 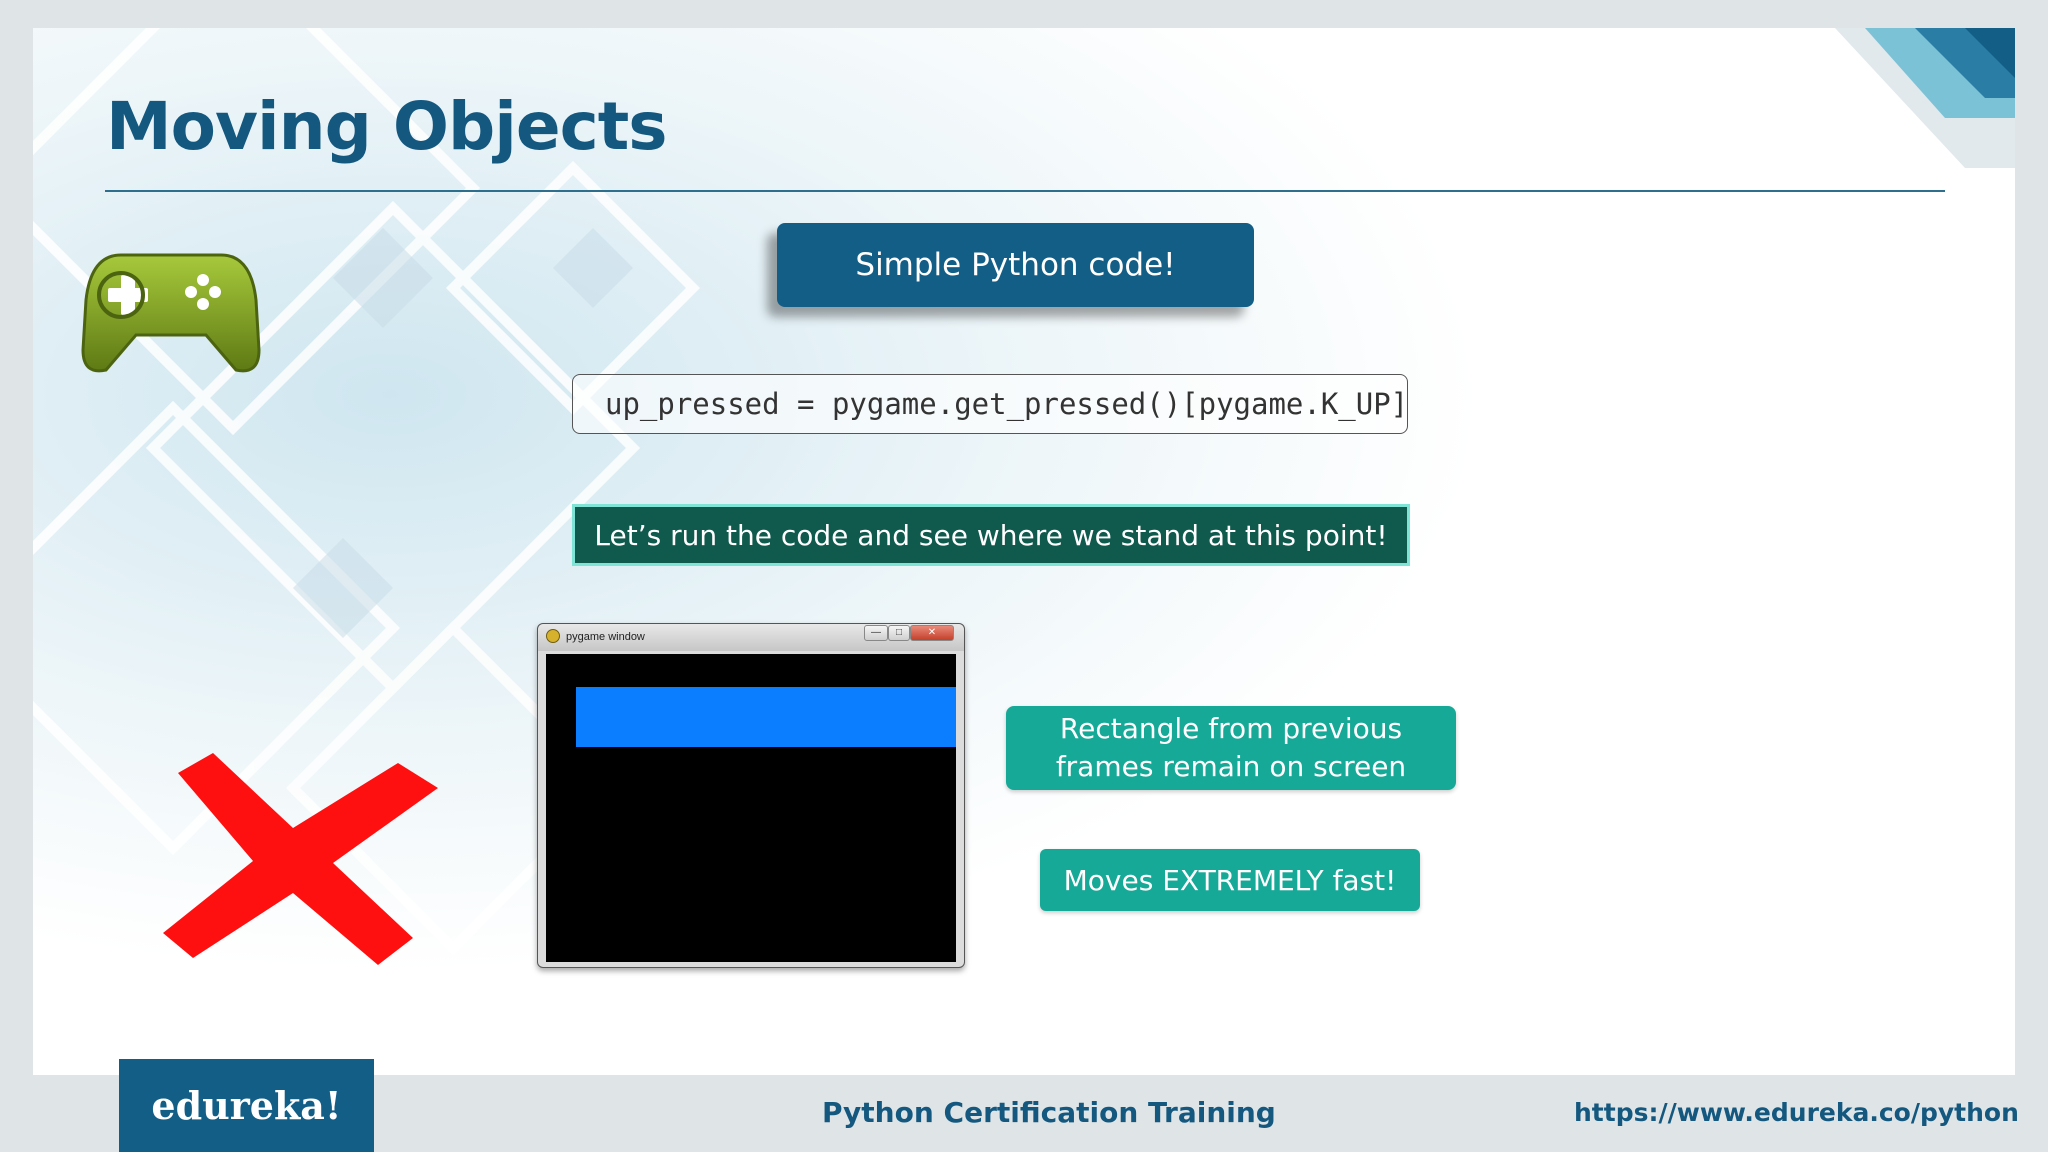 I want to click on game-canvas, so click(x=751, y=808).